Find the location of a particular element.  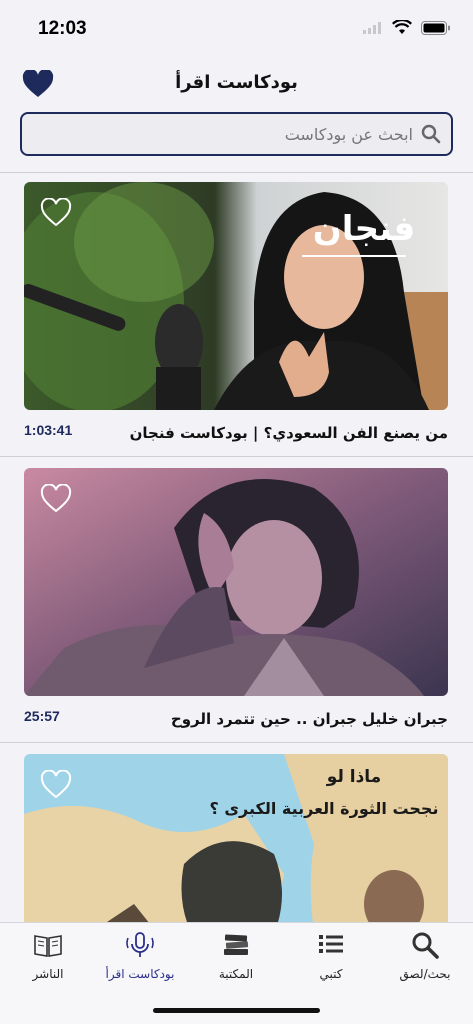

svg-text: ماذا لو is located at coordinates (353, 777).